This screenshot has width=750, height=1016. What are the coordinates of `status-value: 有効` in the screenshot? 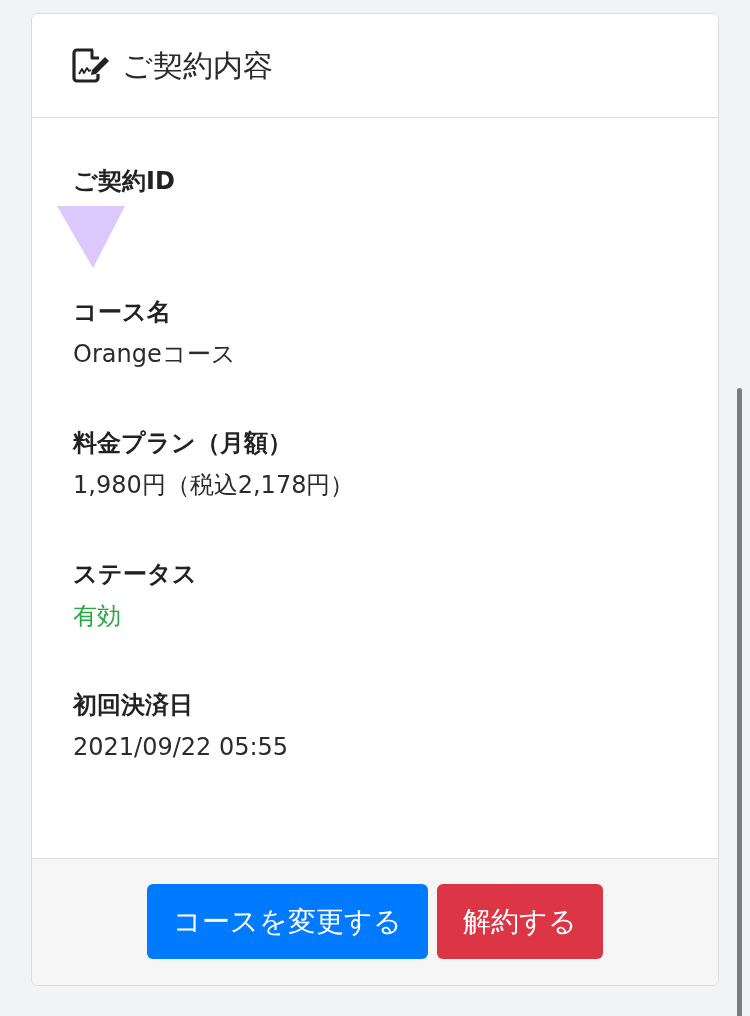 It's located at (97, 616).